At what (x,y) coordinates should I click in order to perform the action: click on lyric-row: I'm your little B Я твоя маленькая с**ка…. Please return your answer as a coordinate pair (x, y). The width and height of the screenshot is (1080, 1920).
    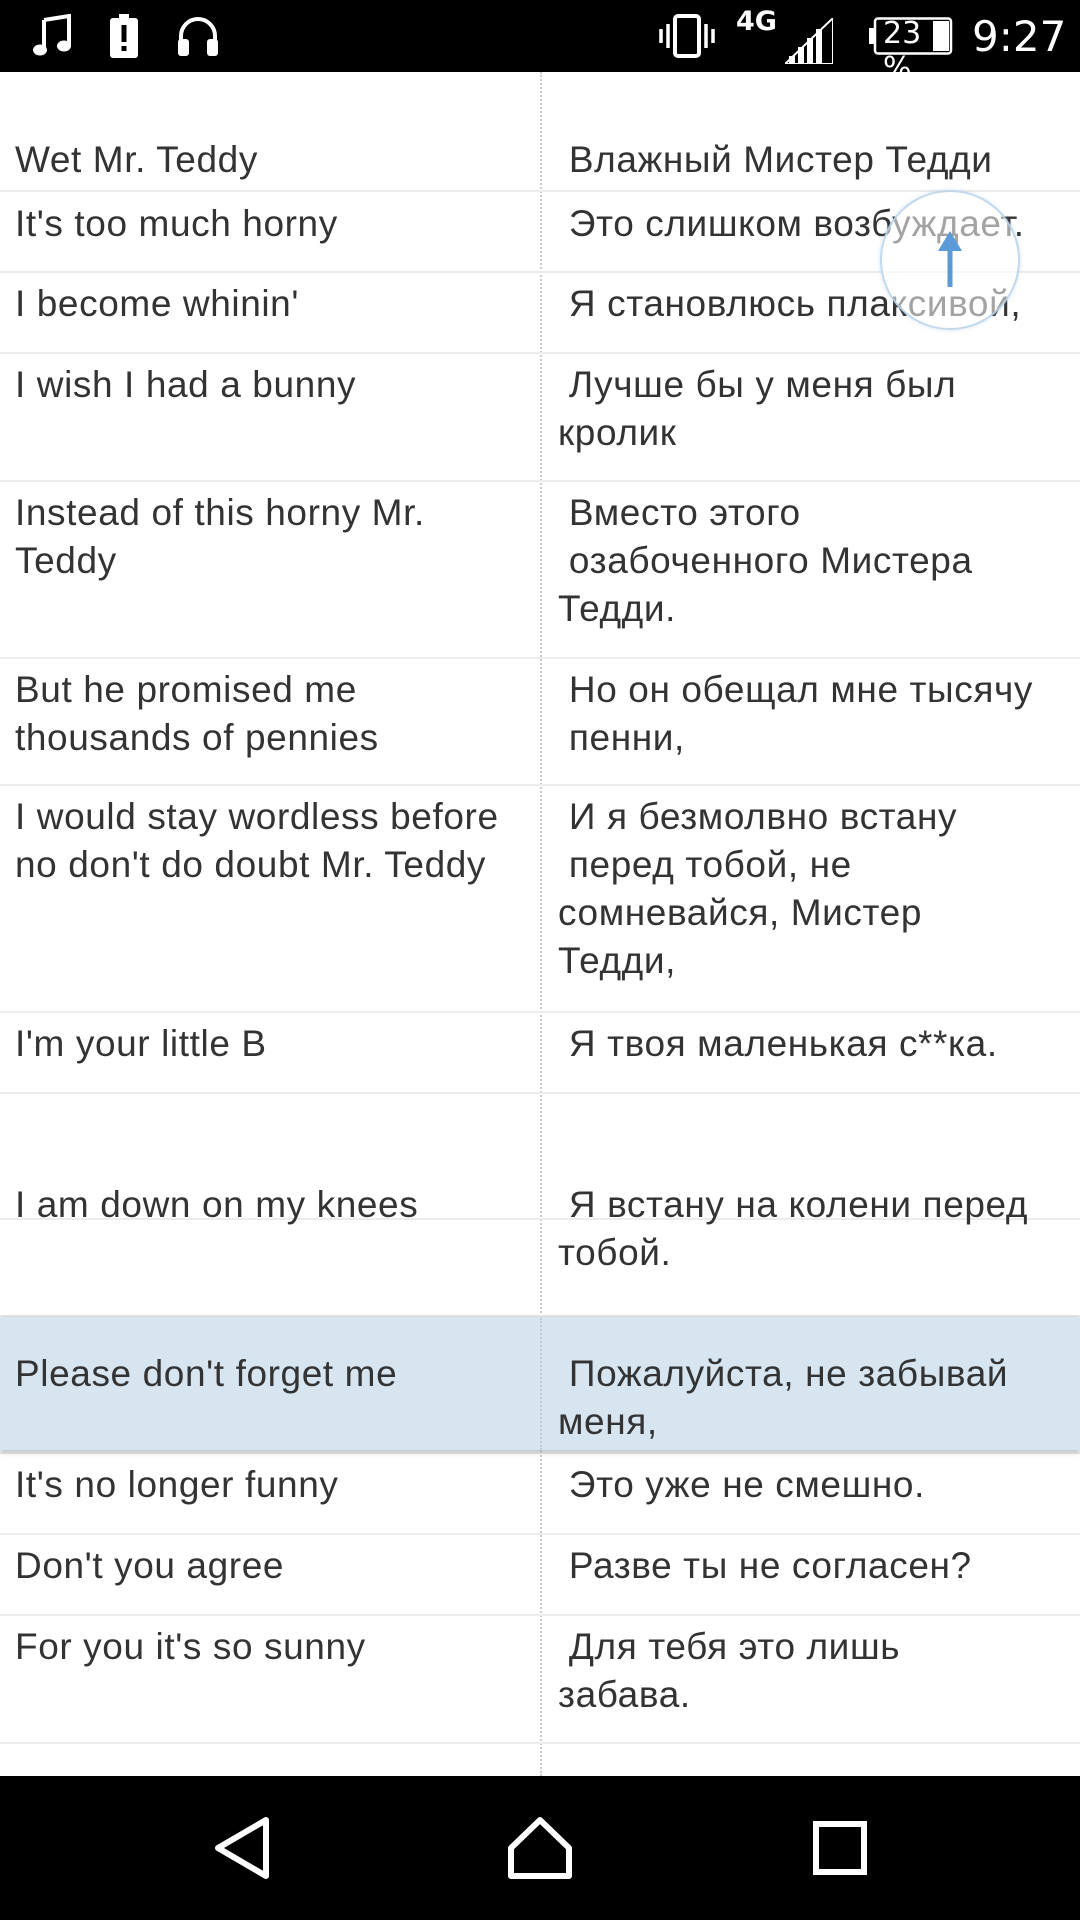
    Looking at the image, I should click on (540, 1051).